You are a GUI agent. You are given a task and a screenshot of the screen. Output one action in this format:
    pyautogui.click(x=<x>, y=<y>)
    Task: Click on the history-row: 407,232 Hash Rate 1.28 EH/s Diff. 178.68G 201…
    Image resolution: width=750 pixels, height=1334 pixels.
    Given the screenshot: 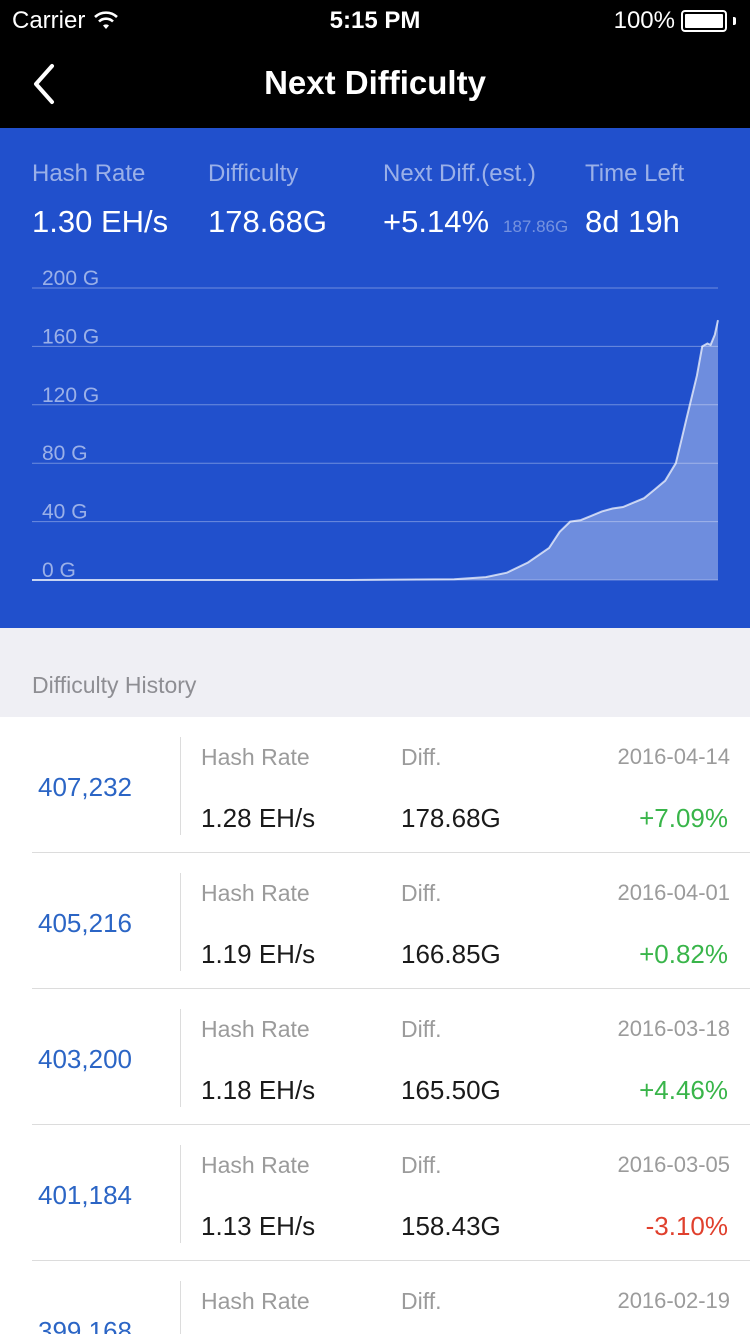 What is the action you would take?
    pyautogui.click(x=375, y=785)
    